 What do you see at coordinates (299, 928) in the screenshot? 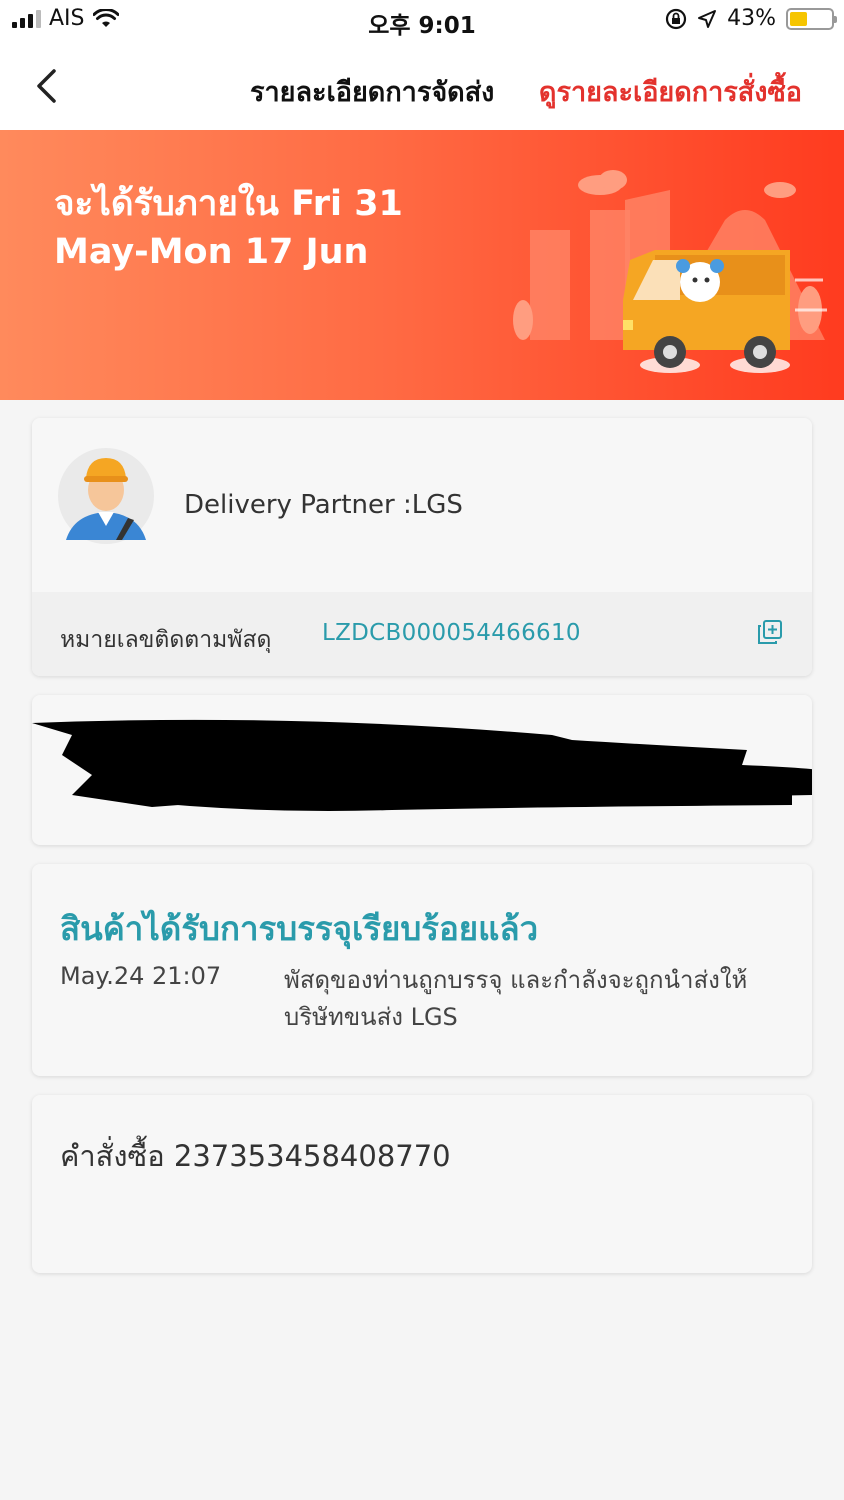
I see `status-title: สินค้าได้รับการบรรจุเรียบร้อยแล้ว` at bounding box center [299, 928].